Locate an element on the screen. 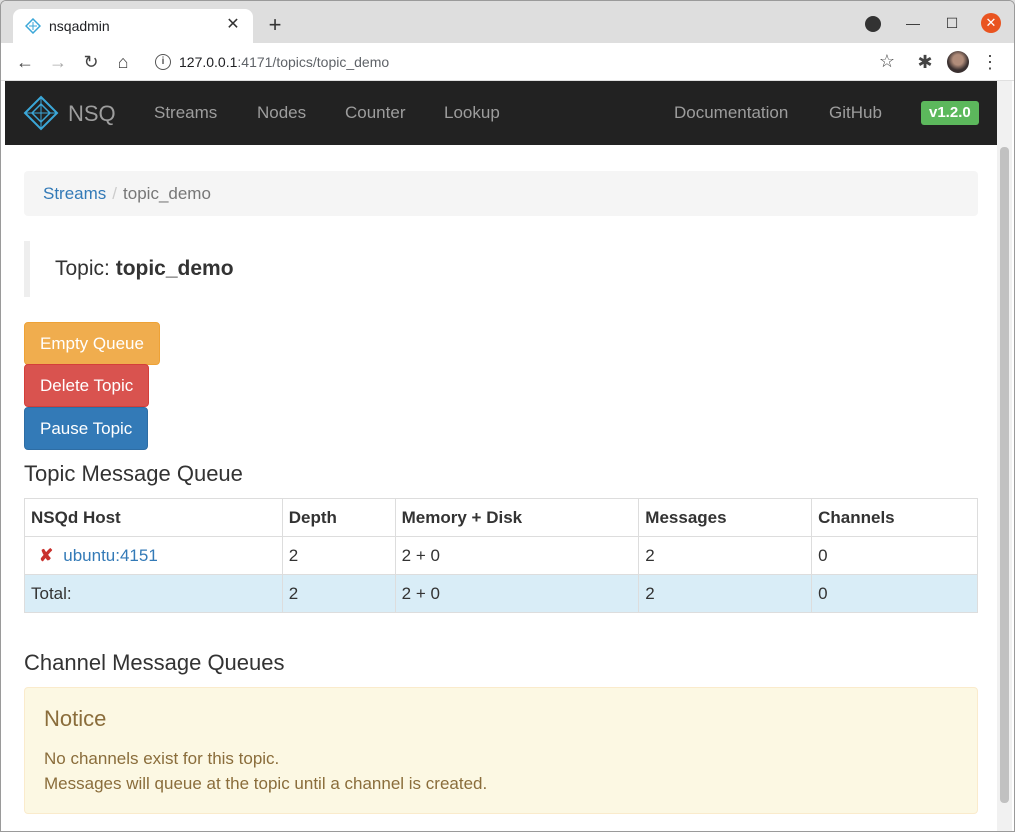 The height and width of the screenshot is (832, 1015). total-label: Total: is located at coordinates (153, 593).